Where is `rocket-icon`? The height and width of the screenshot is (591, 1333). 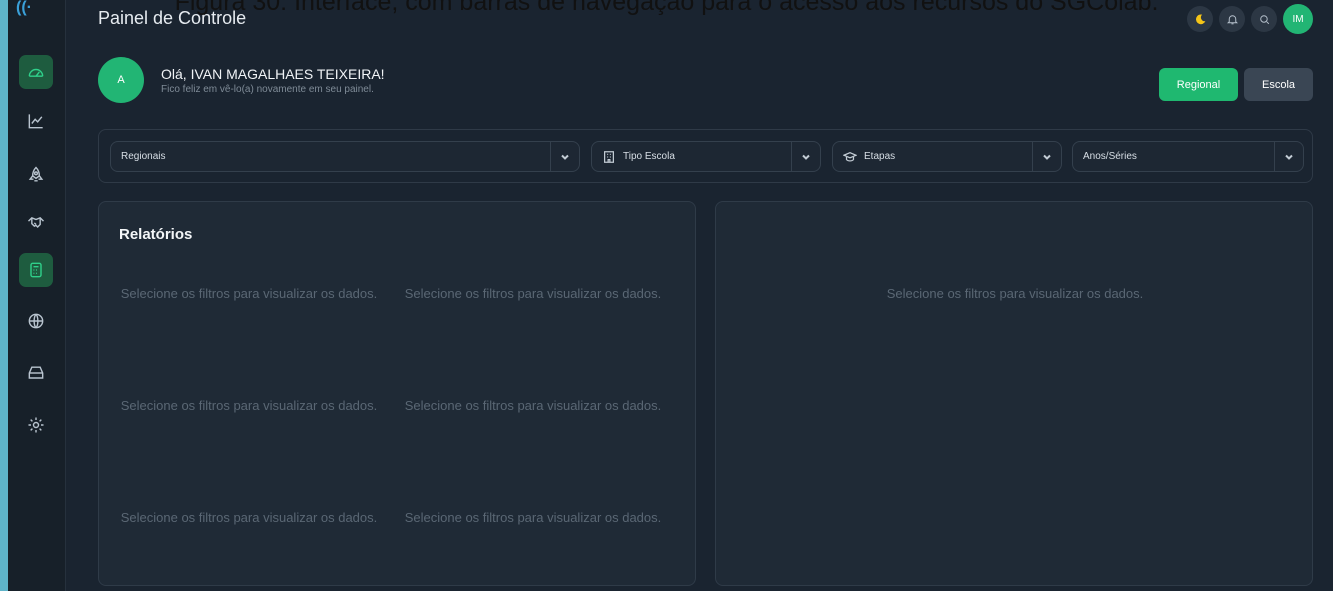
rocket-icon is located at coordinates (36, 175).